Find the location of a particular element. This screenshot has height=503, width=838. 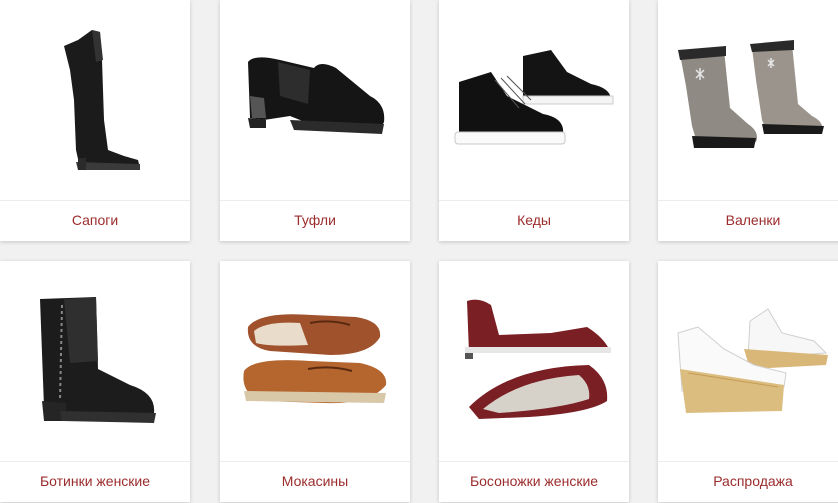

ankle-boot-icon is located at coordinates (98, 360).